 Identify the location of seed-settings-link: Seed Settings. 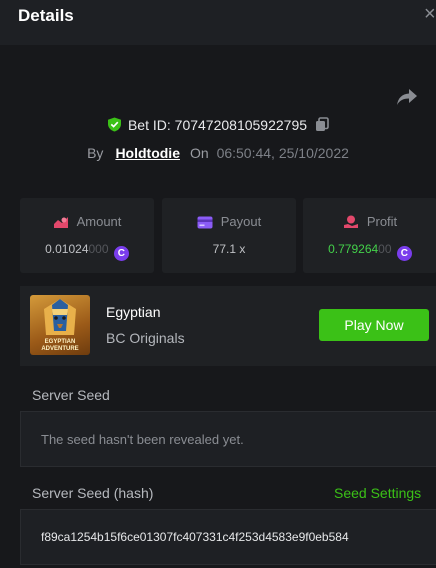
(377, 493).